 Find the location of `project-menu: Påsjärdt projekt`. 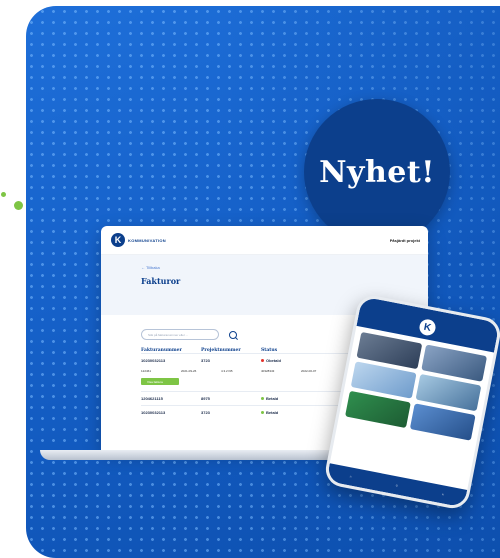

project-menu: Påsjärdt projekt is located at coordinates (405, 240).